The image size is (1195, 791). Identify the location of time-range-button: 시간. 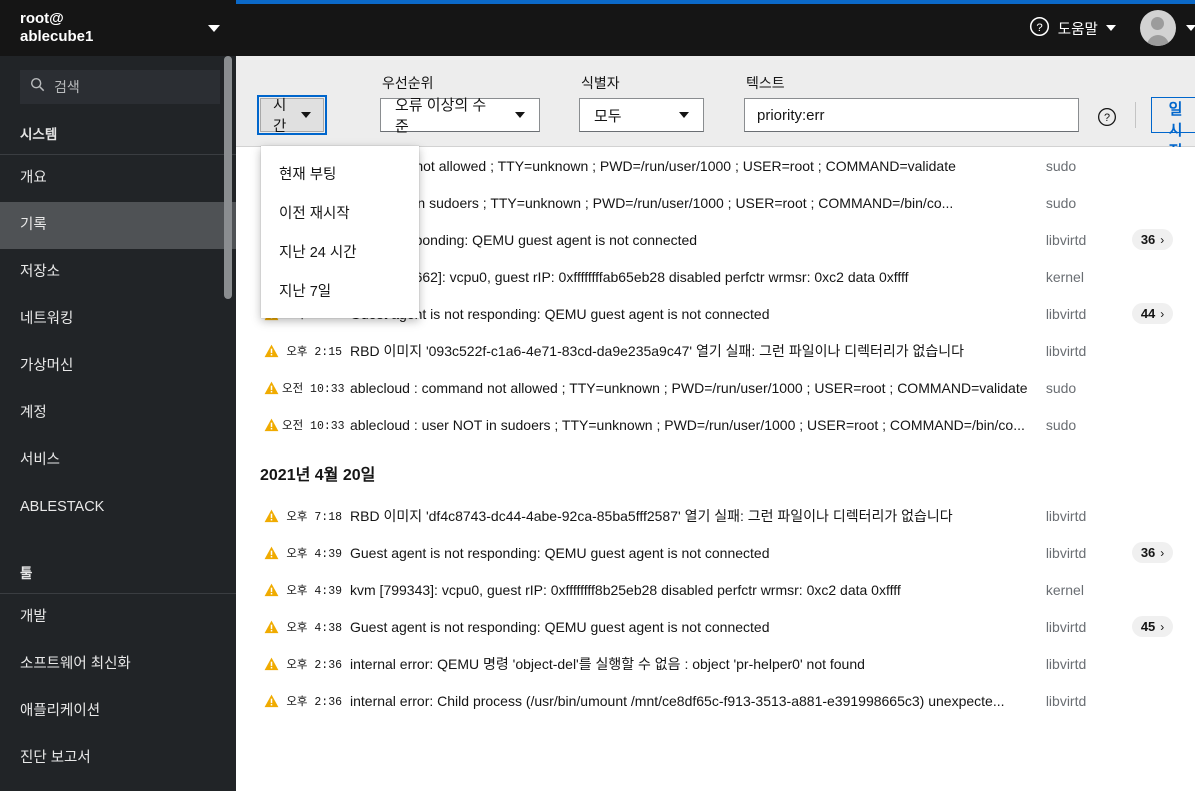
(292, 115).